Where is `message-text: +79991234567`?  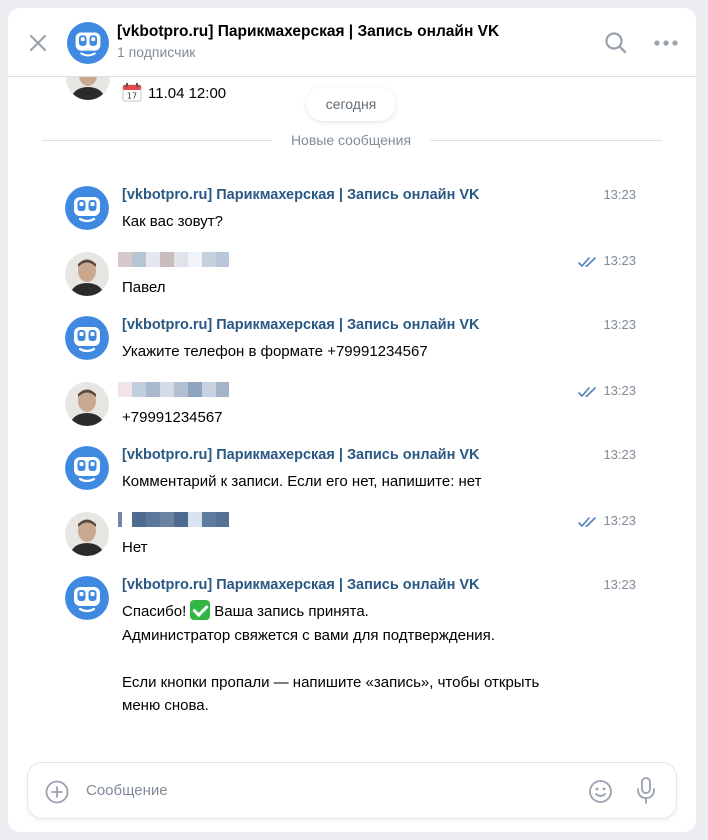
message-text: +79991234567 is located at coordinates (172, 417).